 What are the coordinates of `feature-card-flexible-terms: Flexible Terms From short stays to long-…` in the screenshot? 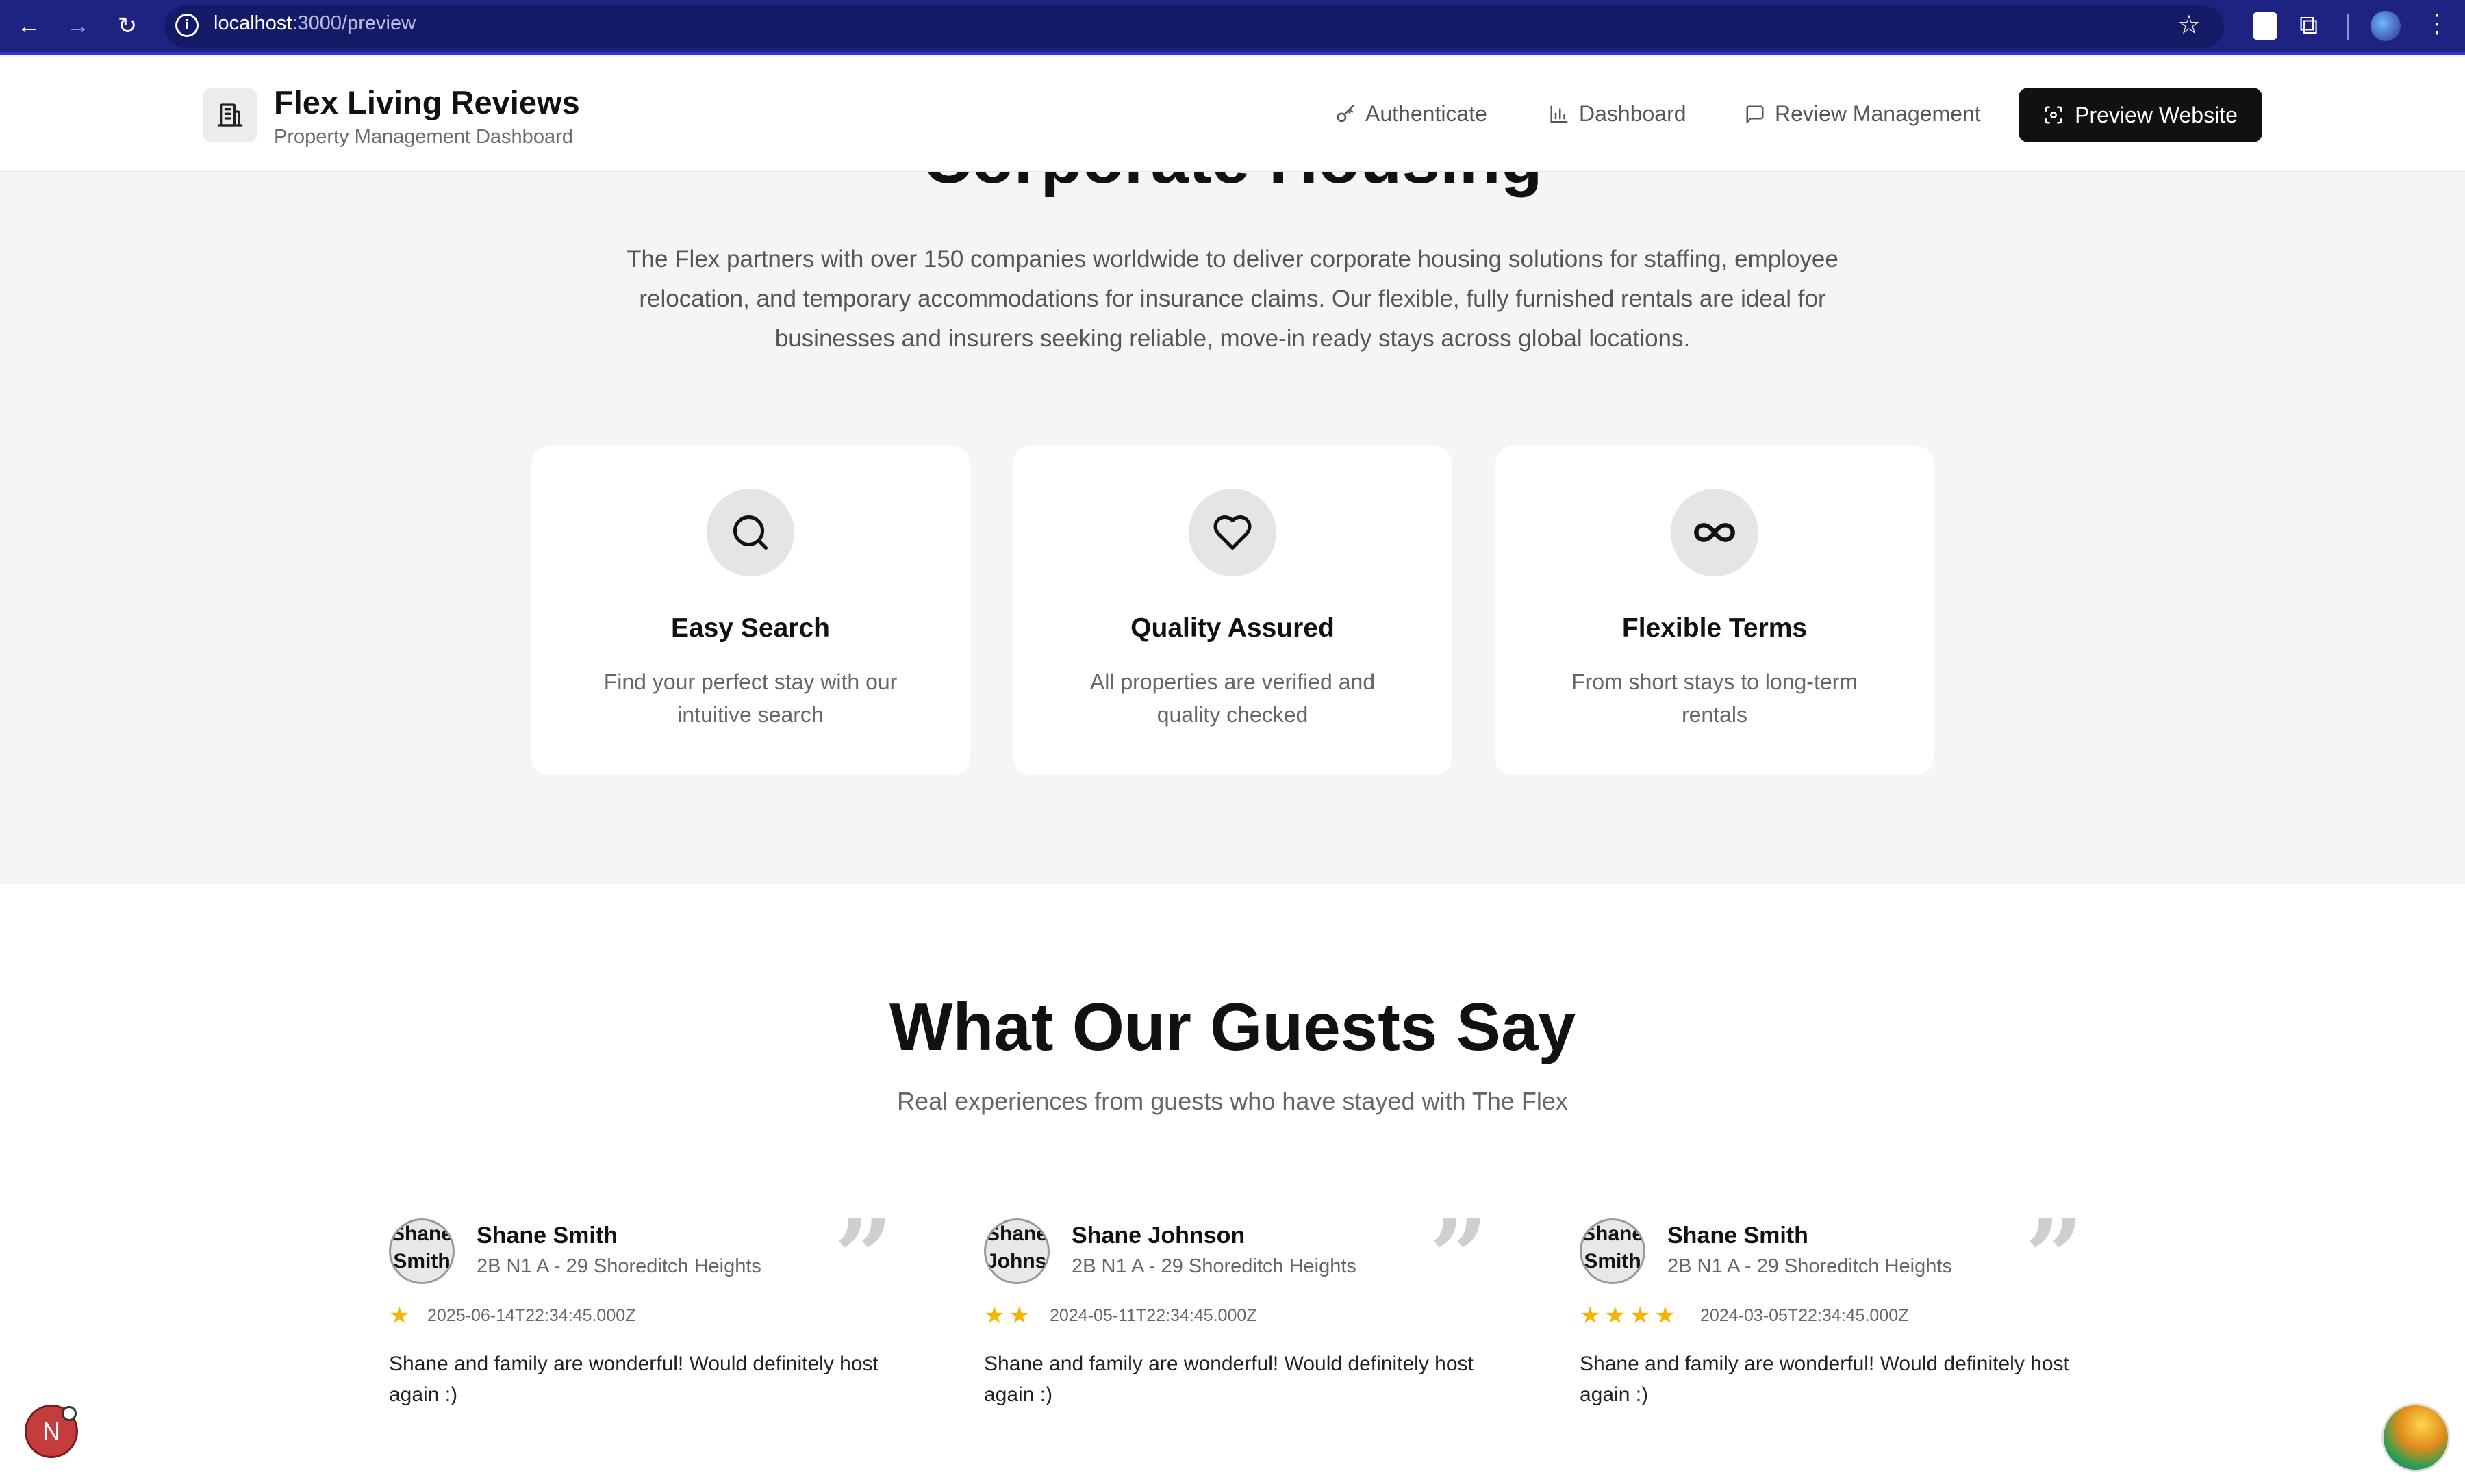 It's located at (1714, 610).